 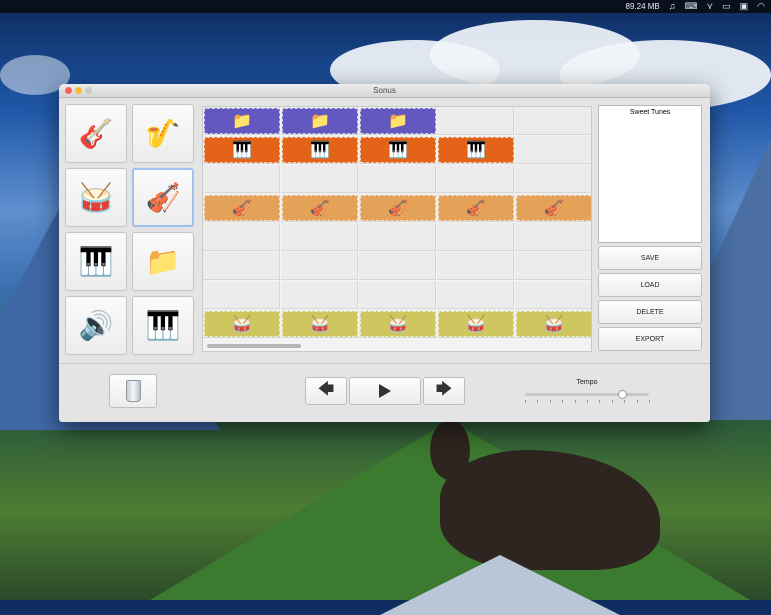 I want to click on palette-tile: 🎷, so click(x=163, y=133).